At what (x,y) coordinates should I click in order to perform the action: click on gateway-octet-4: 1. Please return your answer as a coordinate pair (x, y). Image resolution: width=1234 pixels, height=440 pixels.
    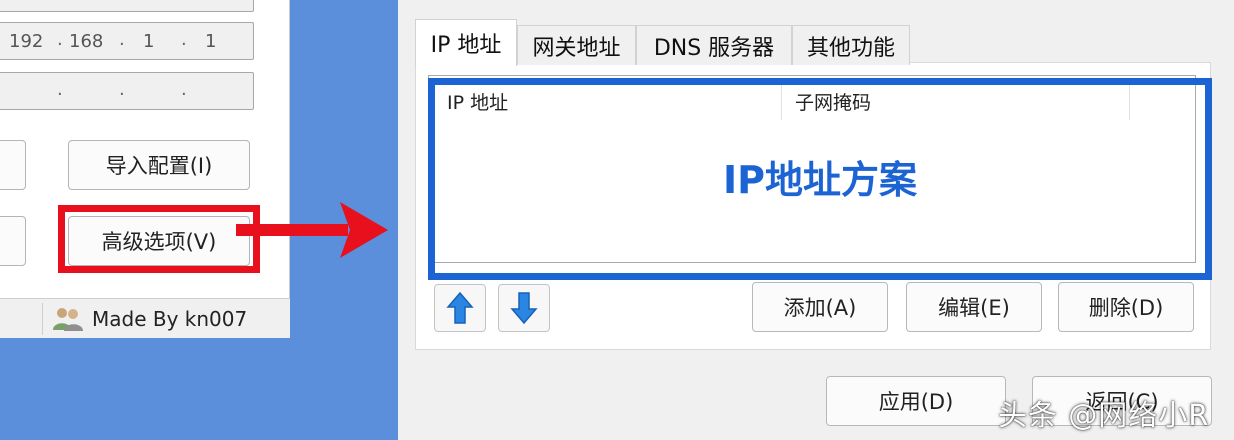
    Looking at the image, I should click on (211, 41).